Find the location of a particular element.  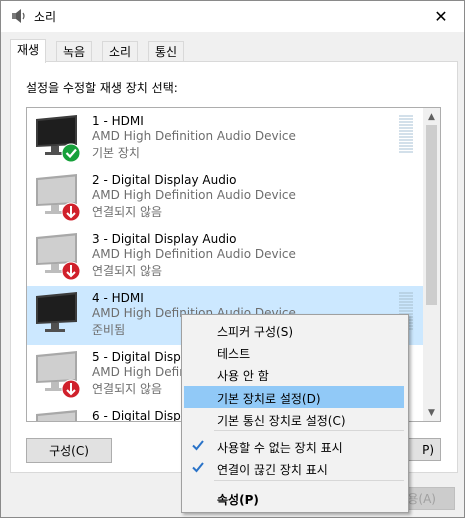

tab-label: 재생 is located at coordinates (28, 50).